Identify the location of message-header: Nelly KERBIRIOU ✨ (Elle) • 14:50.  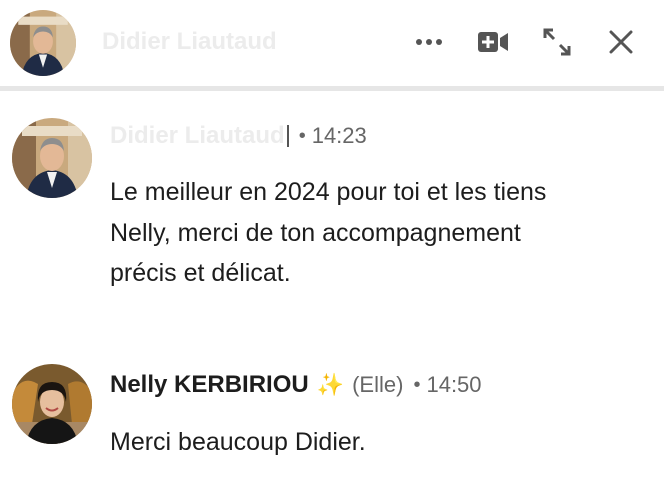
(296, 385).